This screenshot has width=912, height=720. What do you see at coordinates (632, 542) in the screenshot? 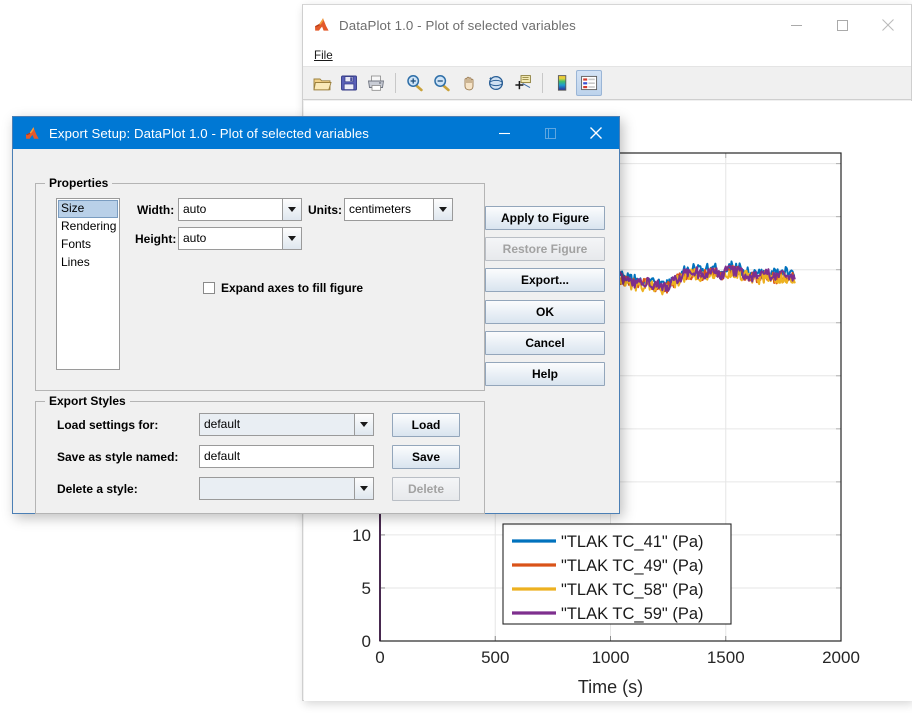
I see `legend-label-1: "TLAK TC_41" (Pa)` at bounding box center [632, 542].